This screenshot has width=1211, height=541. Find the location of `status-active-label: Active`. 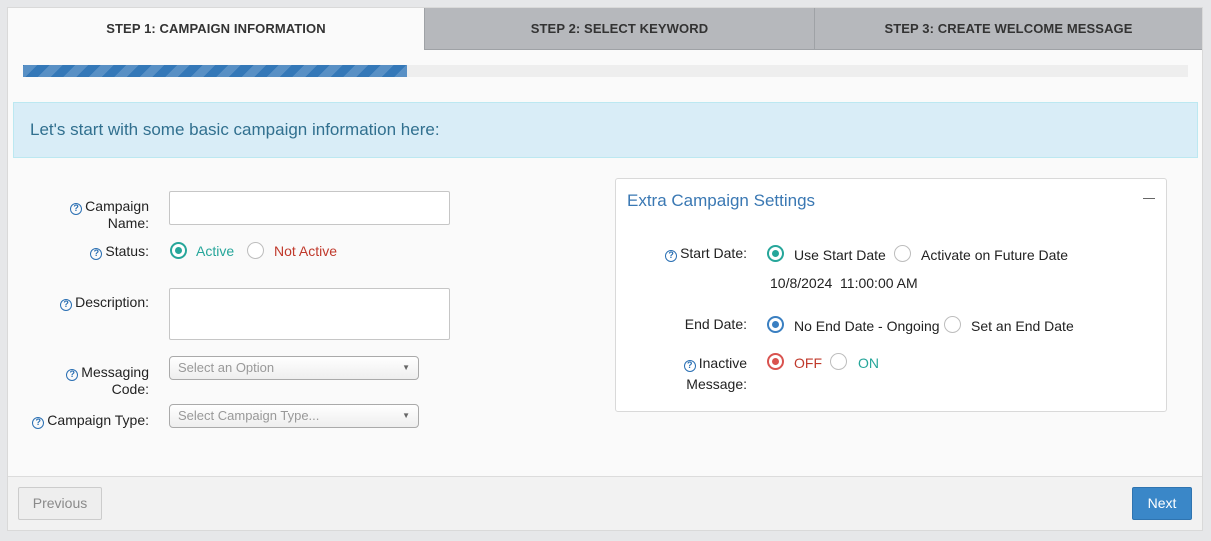

status-active-label: Active is located at coordinates (215, 251).